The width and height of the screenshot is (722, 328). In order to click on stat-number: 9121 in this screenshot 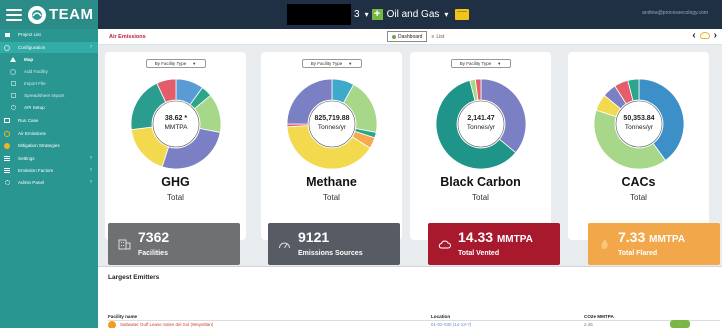, I will do `click(314, 237)`.